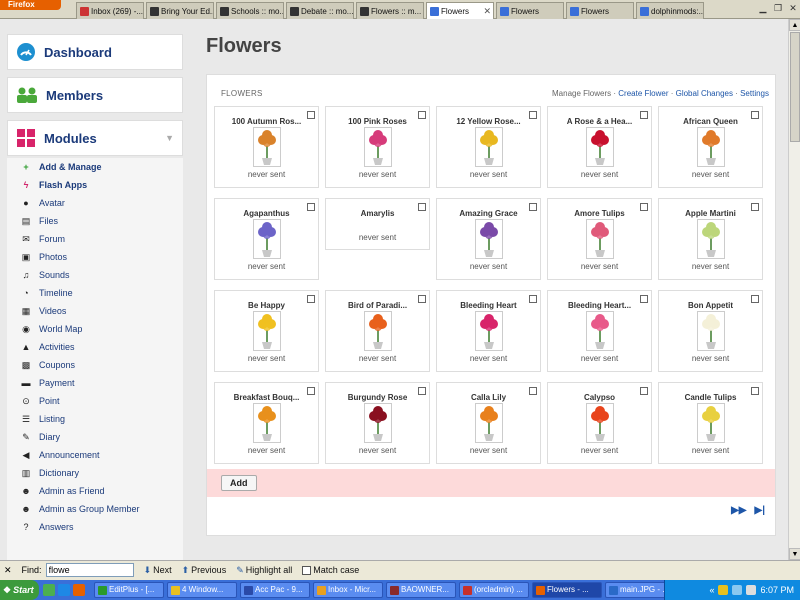 The image size is (800, 600). I want to click on scroll-thumb, so click(795, 87).